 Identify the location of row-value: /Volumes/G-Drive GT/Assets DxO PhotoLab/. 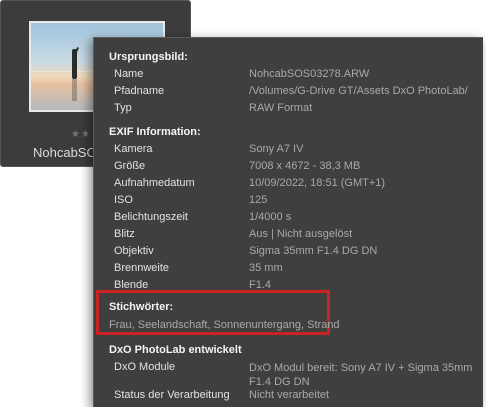
(358, 91).